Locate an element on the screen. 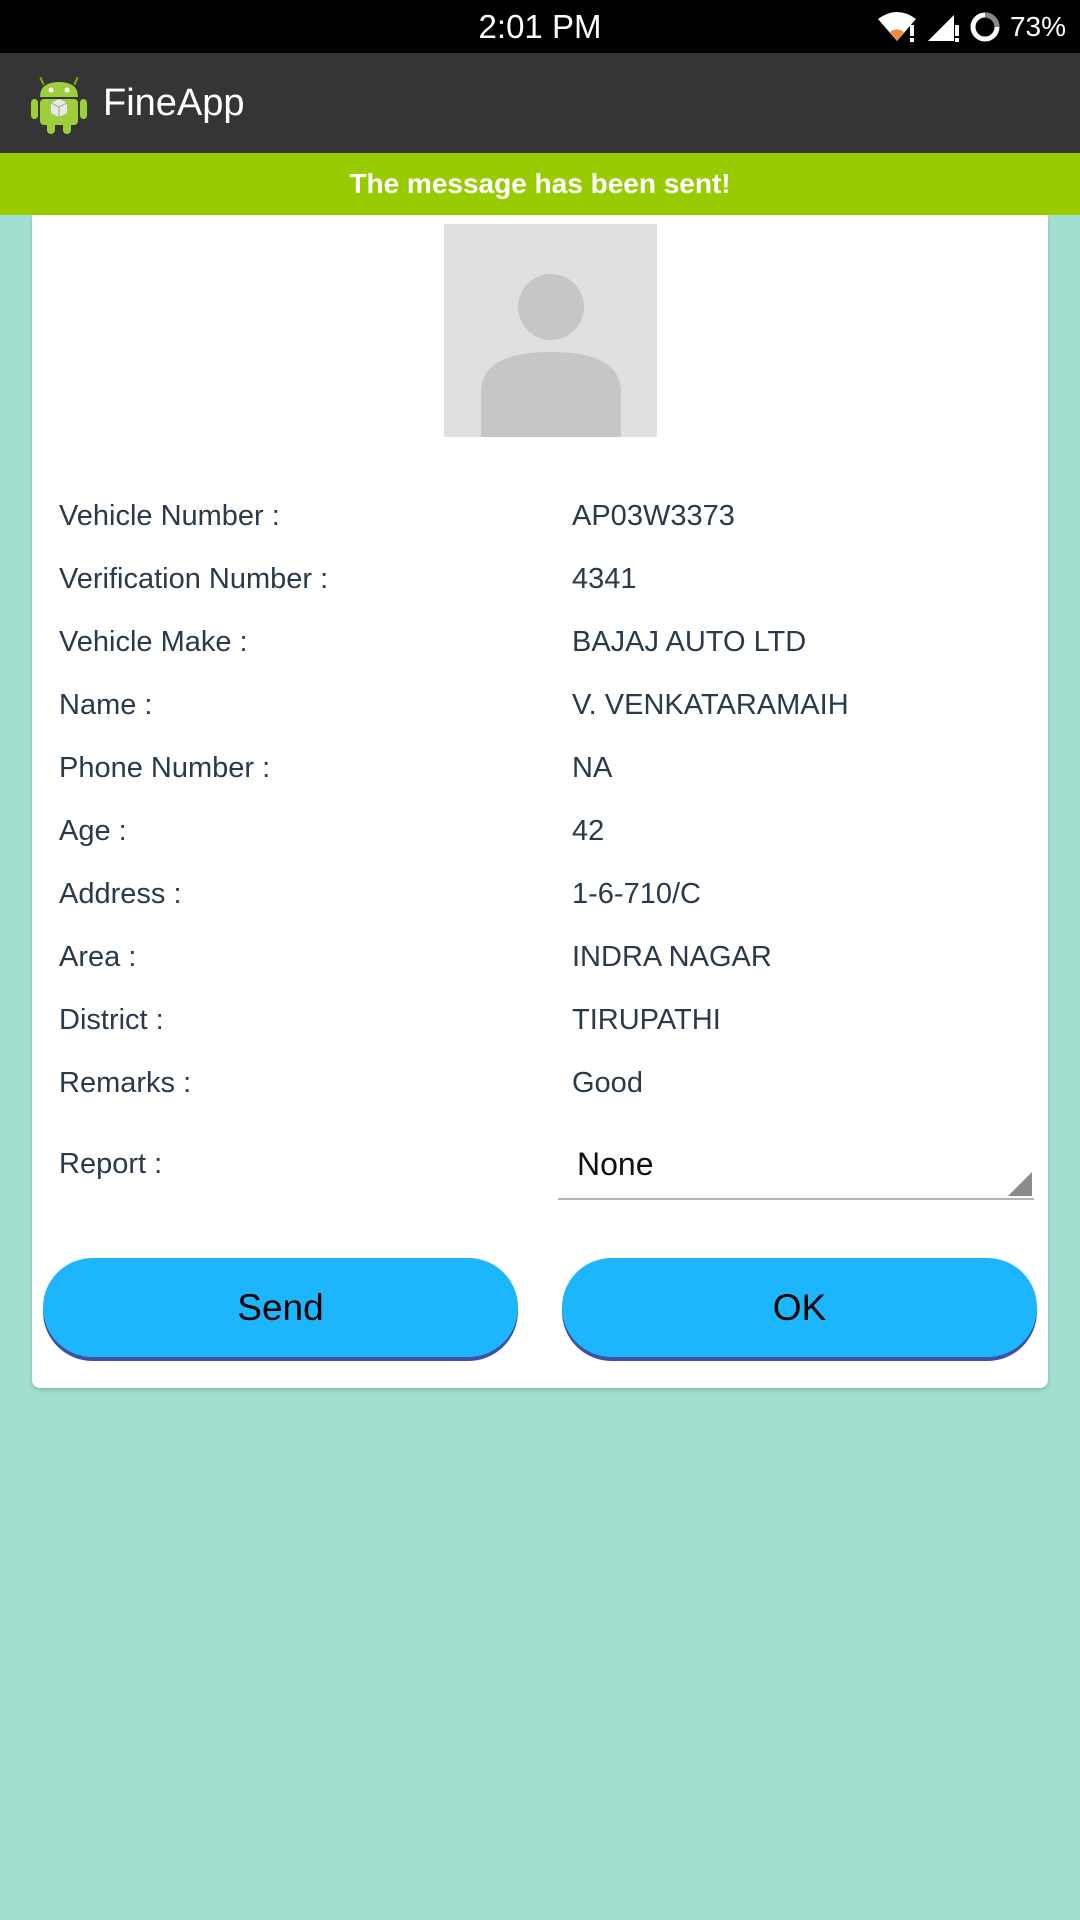 This screenshot has height=1920, width=1080. area-row: Area : INDRA NAGAR is located at coordinates (540, 961).